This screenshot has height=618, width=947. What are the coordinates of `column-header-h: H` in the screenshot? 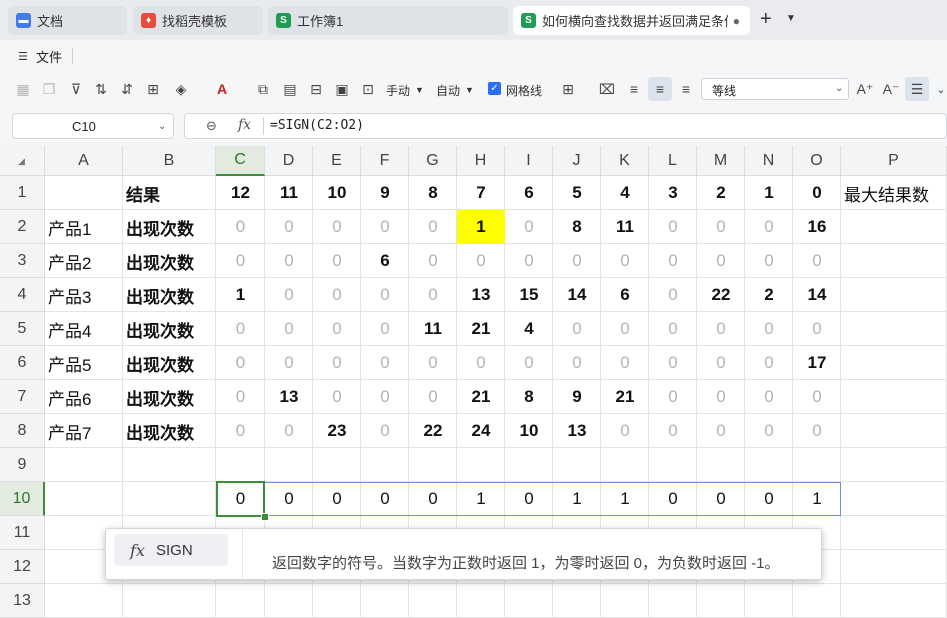 It's located at (481, 161).